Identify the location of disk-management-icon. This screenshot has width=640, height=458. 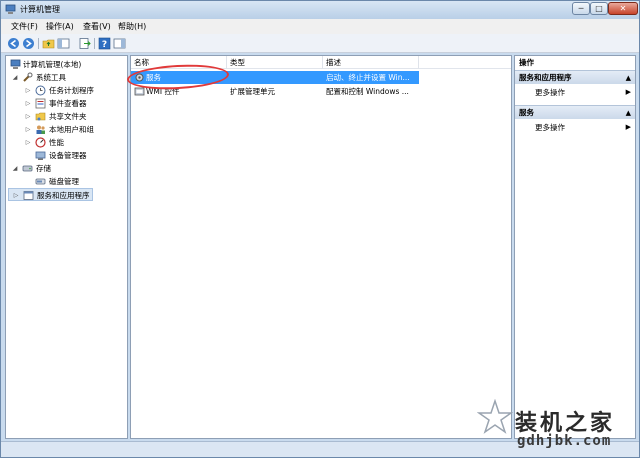
(40, 181).